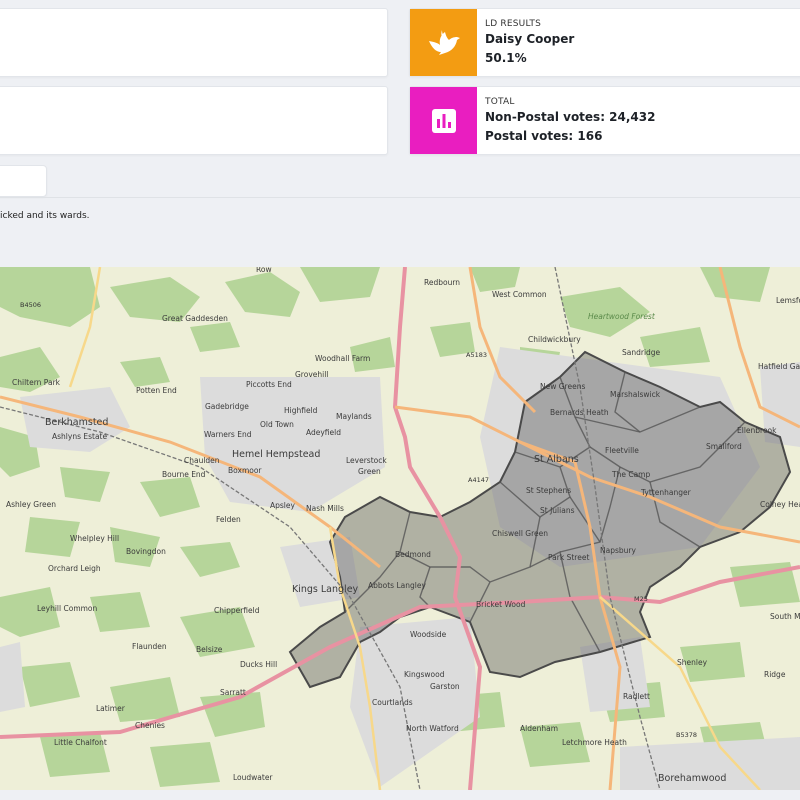 Image resolution: width=800 pixels, height=800 pixels. Describe the element at coordinates (478, 480) in the screenshot. I see `svg-text: A4147` at that location.